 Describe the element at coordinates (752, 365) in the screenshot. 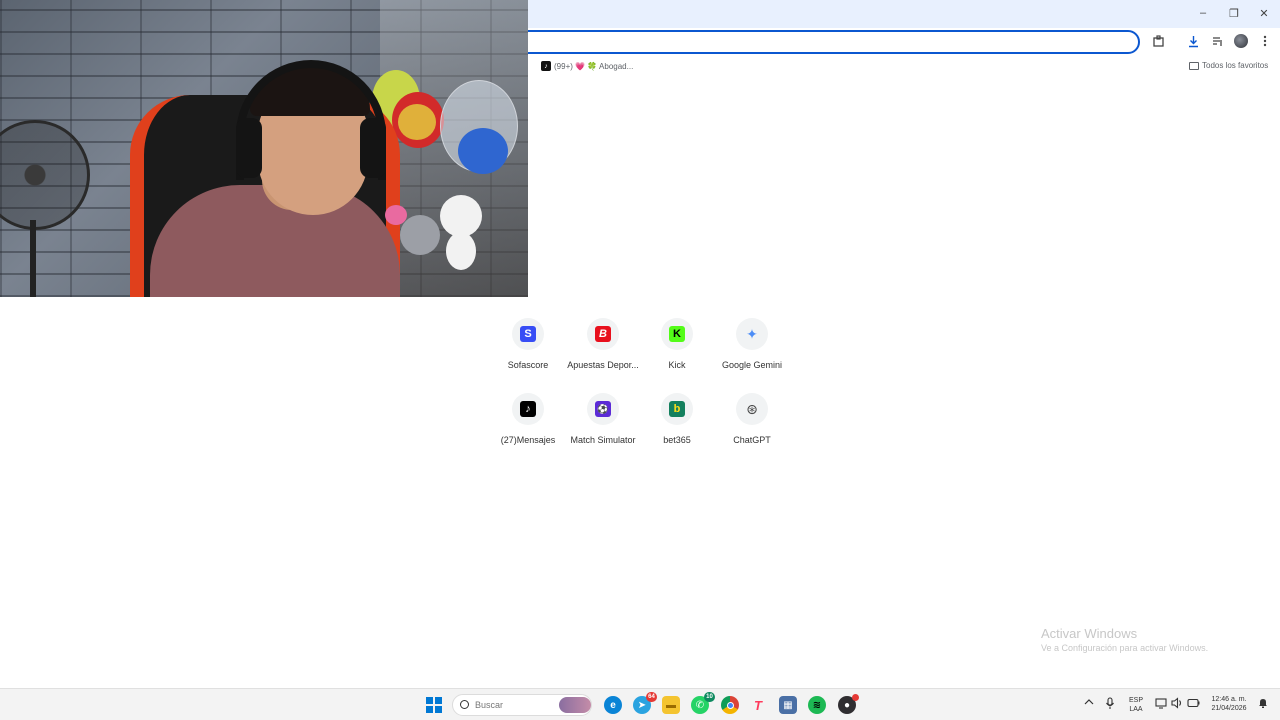

I see `shortcut-label: Google Gemini` at that location.